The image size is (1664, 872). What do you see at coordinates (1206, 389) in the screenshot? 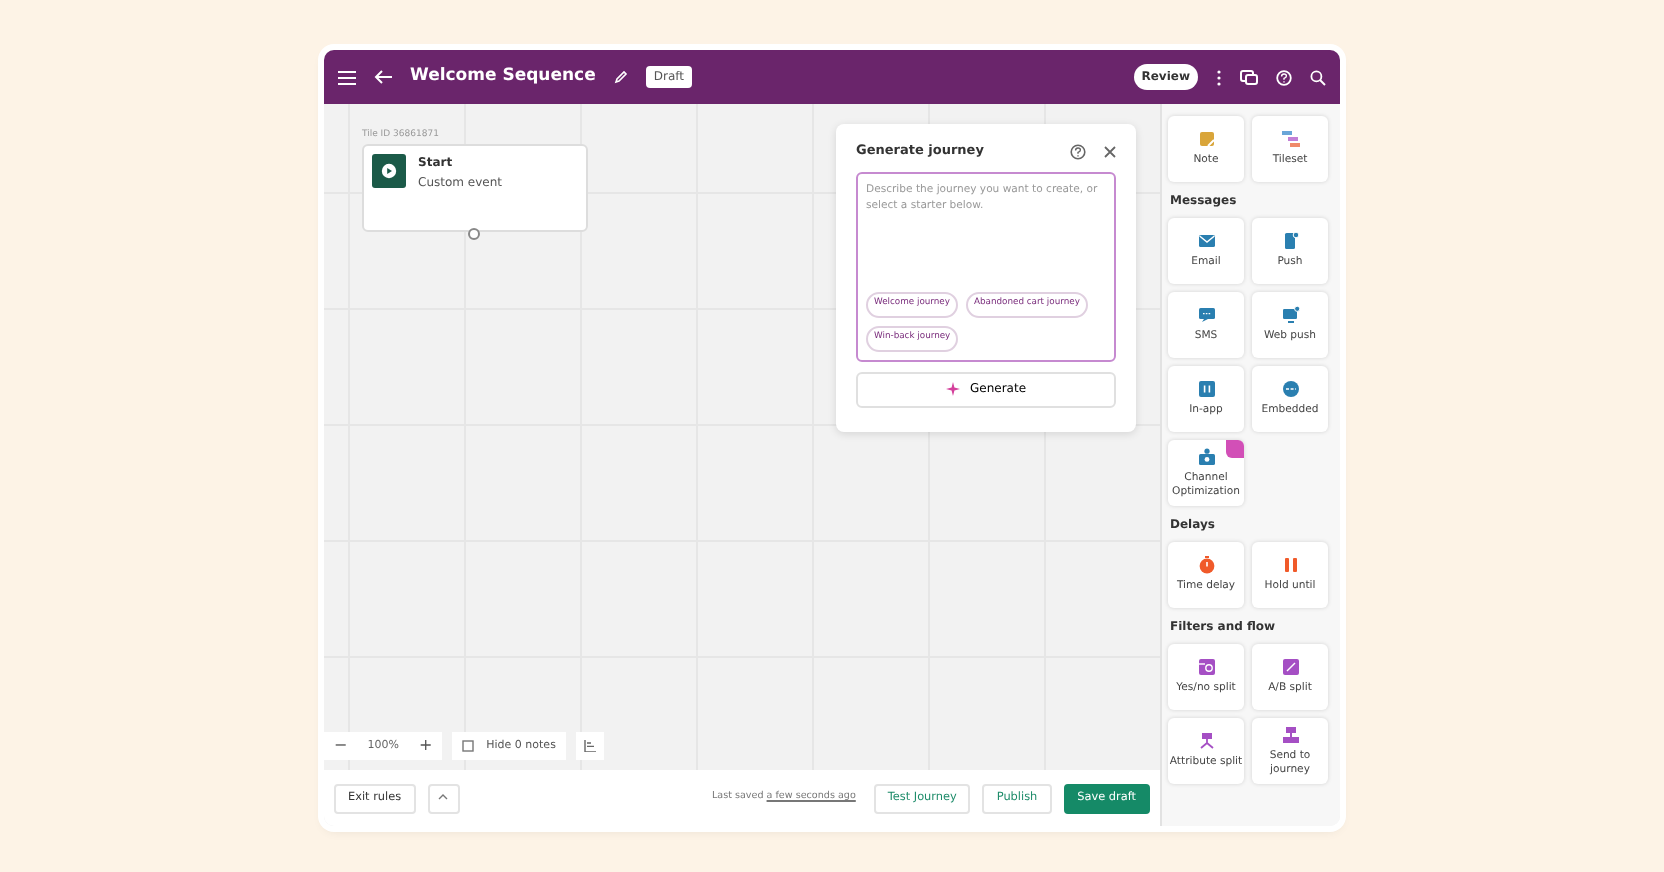
I see `in-app-icon` at bounding box center [1206, 389].